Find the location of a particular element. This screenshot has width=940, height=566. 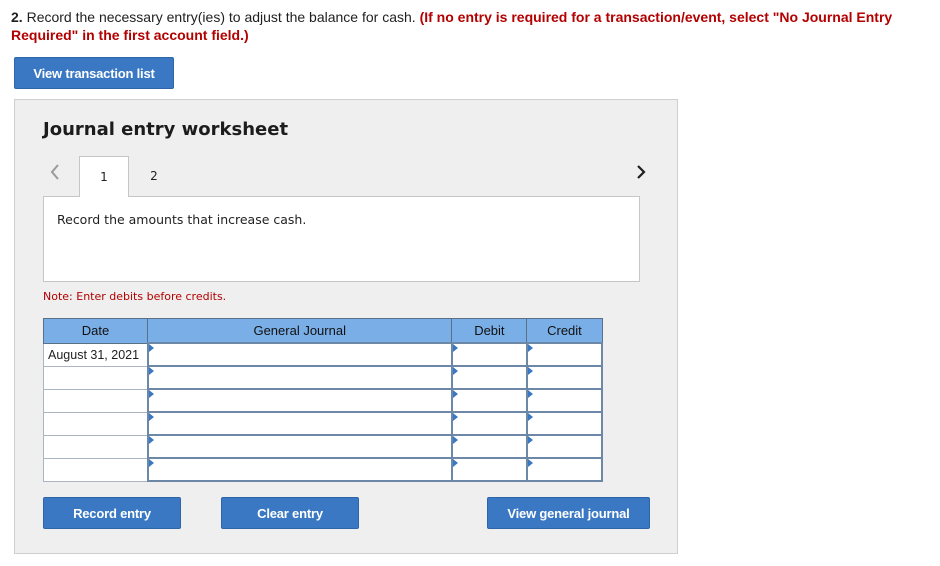

tab-2-label: 2 is located at coordinates (154, 175).